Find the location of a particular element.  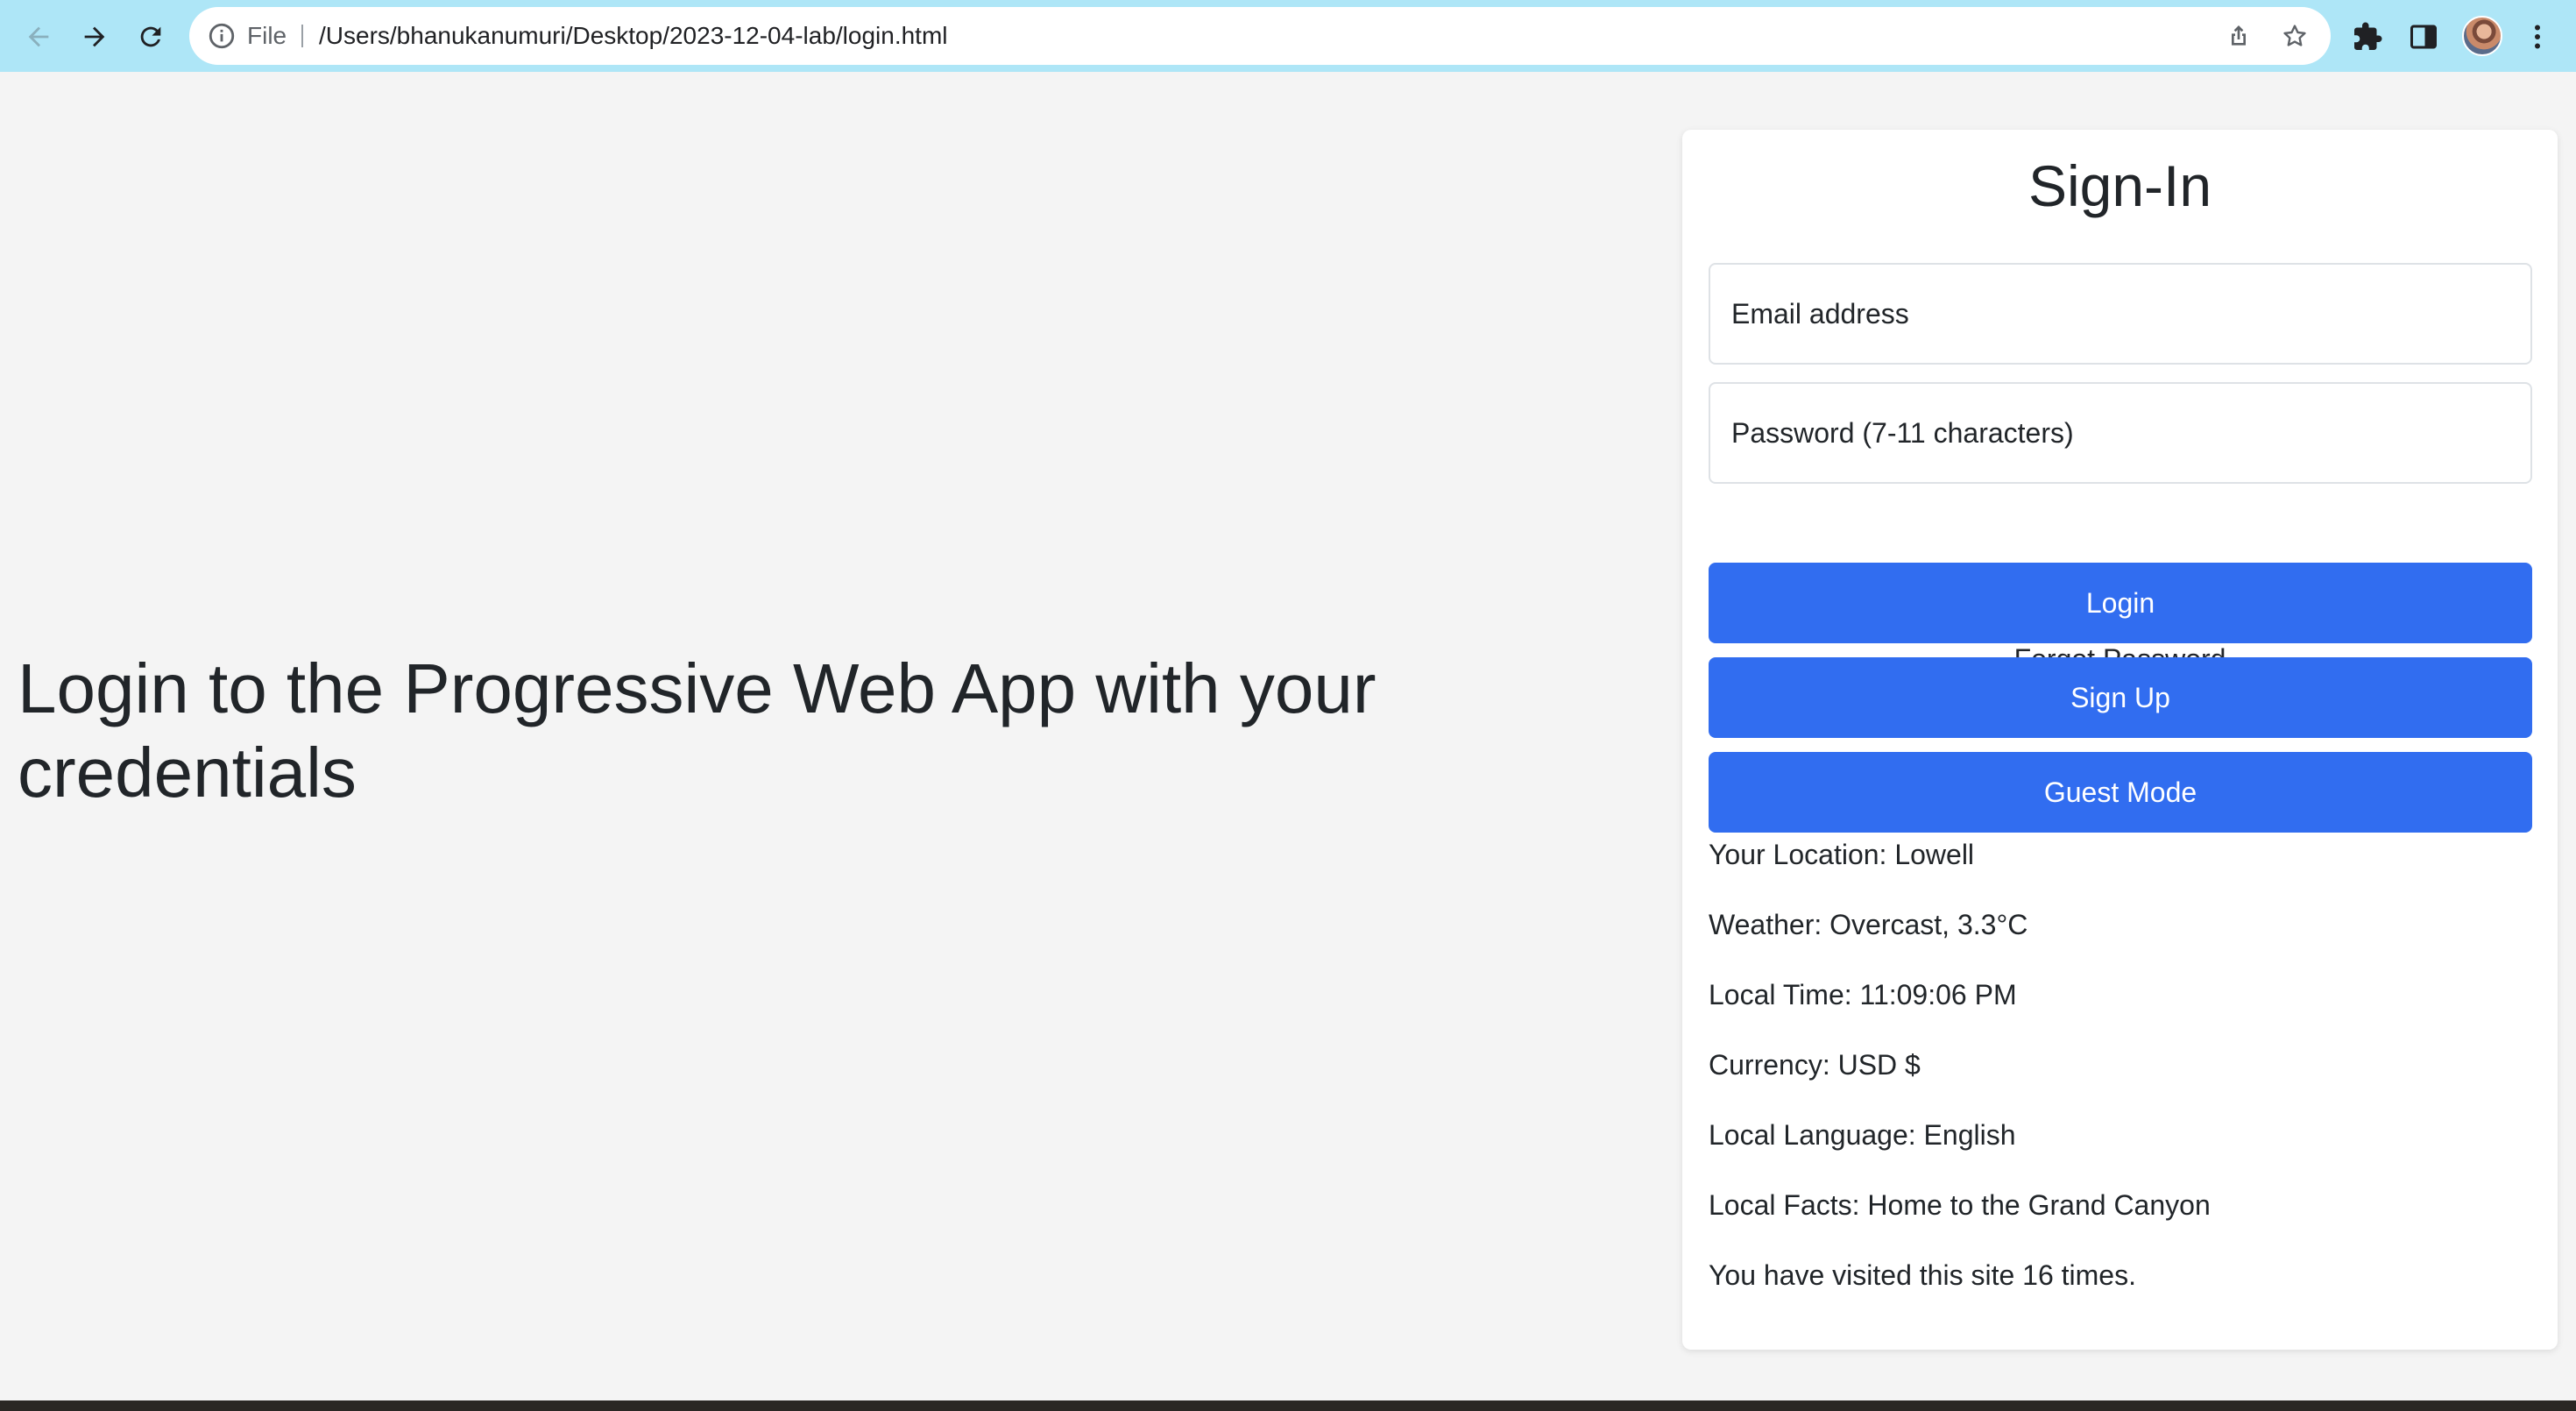

location-text: Your Location: Lowell is located at coordinates (1842, 854).